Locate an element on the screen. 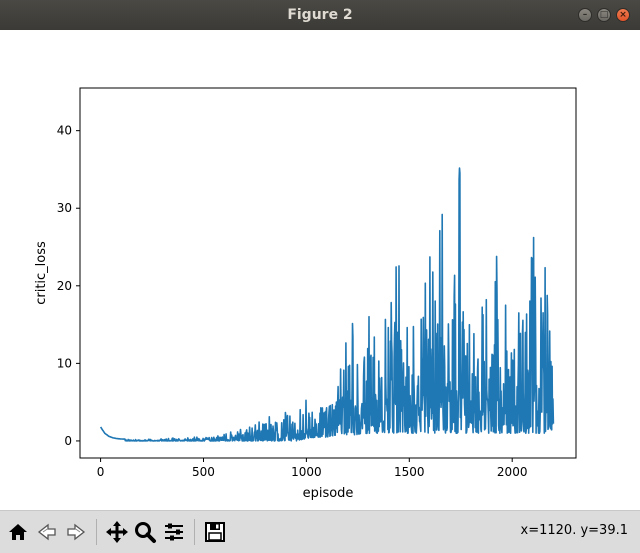 The width and height of the screenshot is (640, 553). back-button is located at coordinates (46, 532).